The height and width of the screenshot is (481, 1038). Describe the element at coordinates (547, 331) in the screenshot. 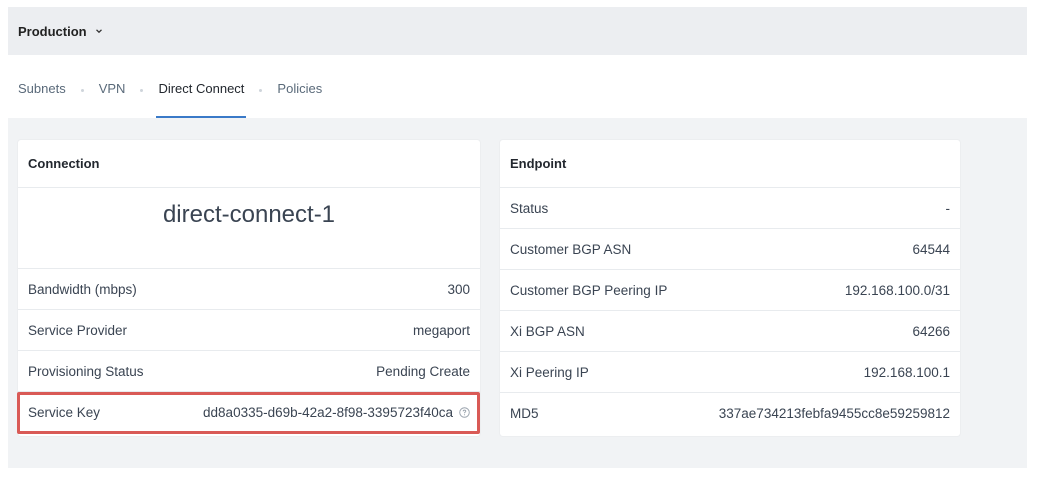

I see `row-label: Xi BGP ASN` at that location.